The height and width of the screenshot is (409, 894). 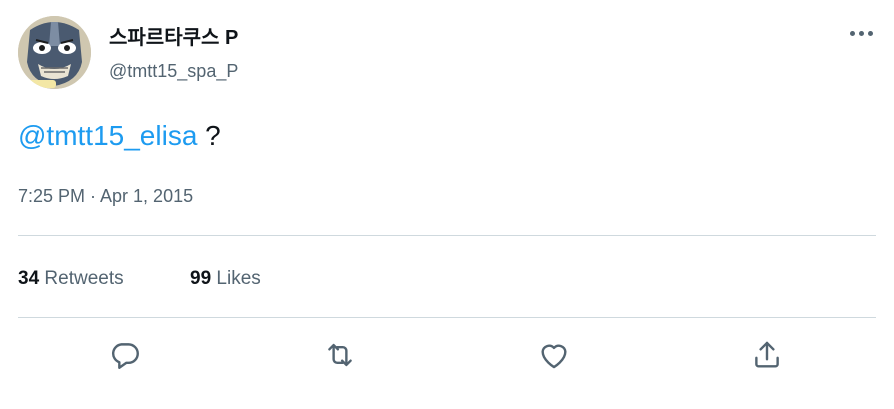 I want to click on like-icon, so click(x=554, y=356).